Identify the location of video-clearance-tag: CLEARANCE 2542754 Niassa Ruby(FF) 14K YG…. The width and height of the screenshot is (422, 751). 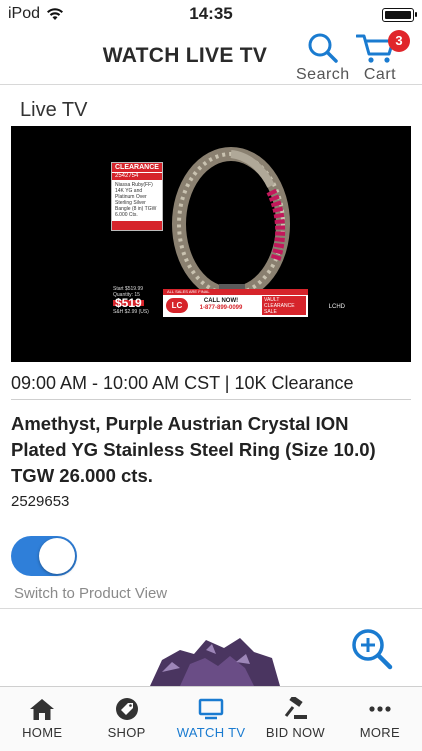
(137, 196).